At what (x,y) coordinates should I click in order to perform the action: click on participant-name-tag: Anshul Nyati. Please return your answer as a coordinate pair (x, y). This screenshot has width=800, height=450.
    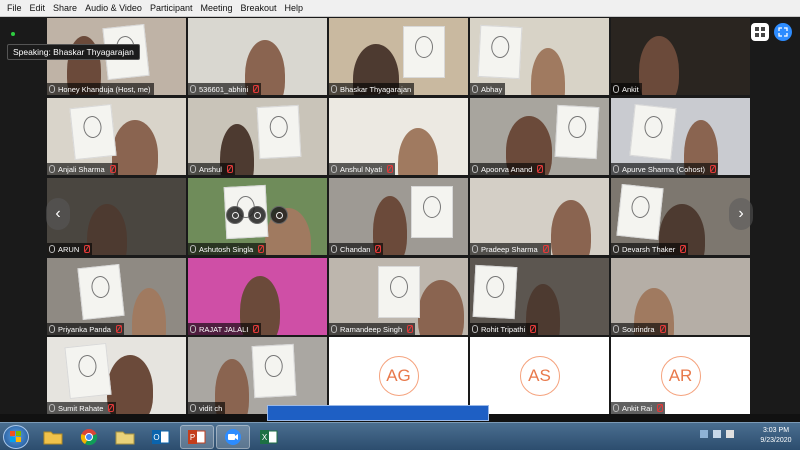
    Looking at the image, I should click on (362, 169).